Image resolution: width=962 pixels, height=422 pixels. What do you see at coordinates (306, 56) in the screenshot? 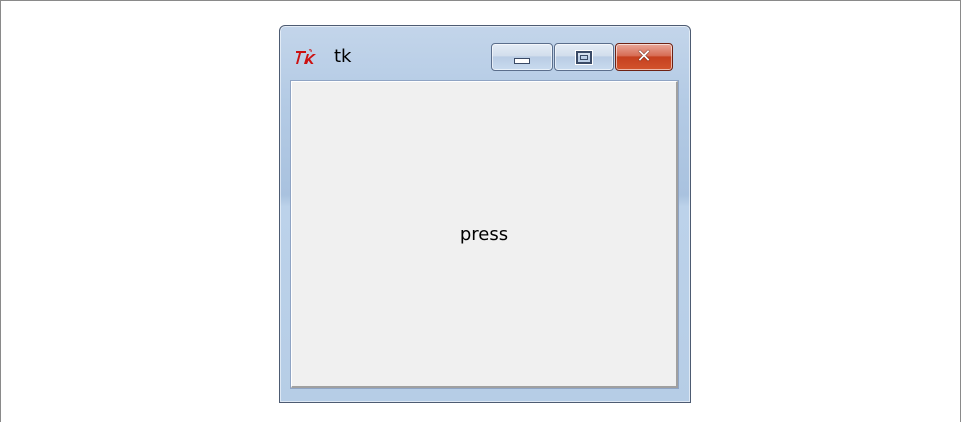
I see `tk-logo-icon` at bounding box center [306, 56].